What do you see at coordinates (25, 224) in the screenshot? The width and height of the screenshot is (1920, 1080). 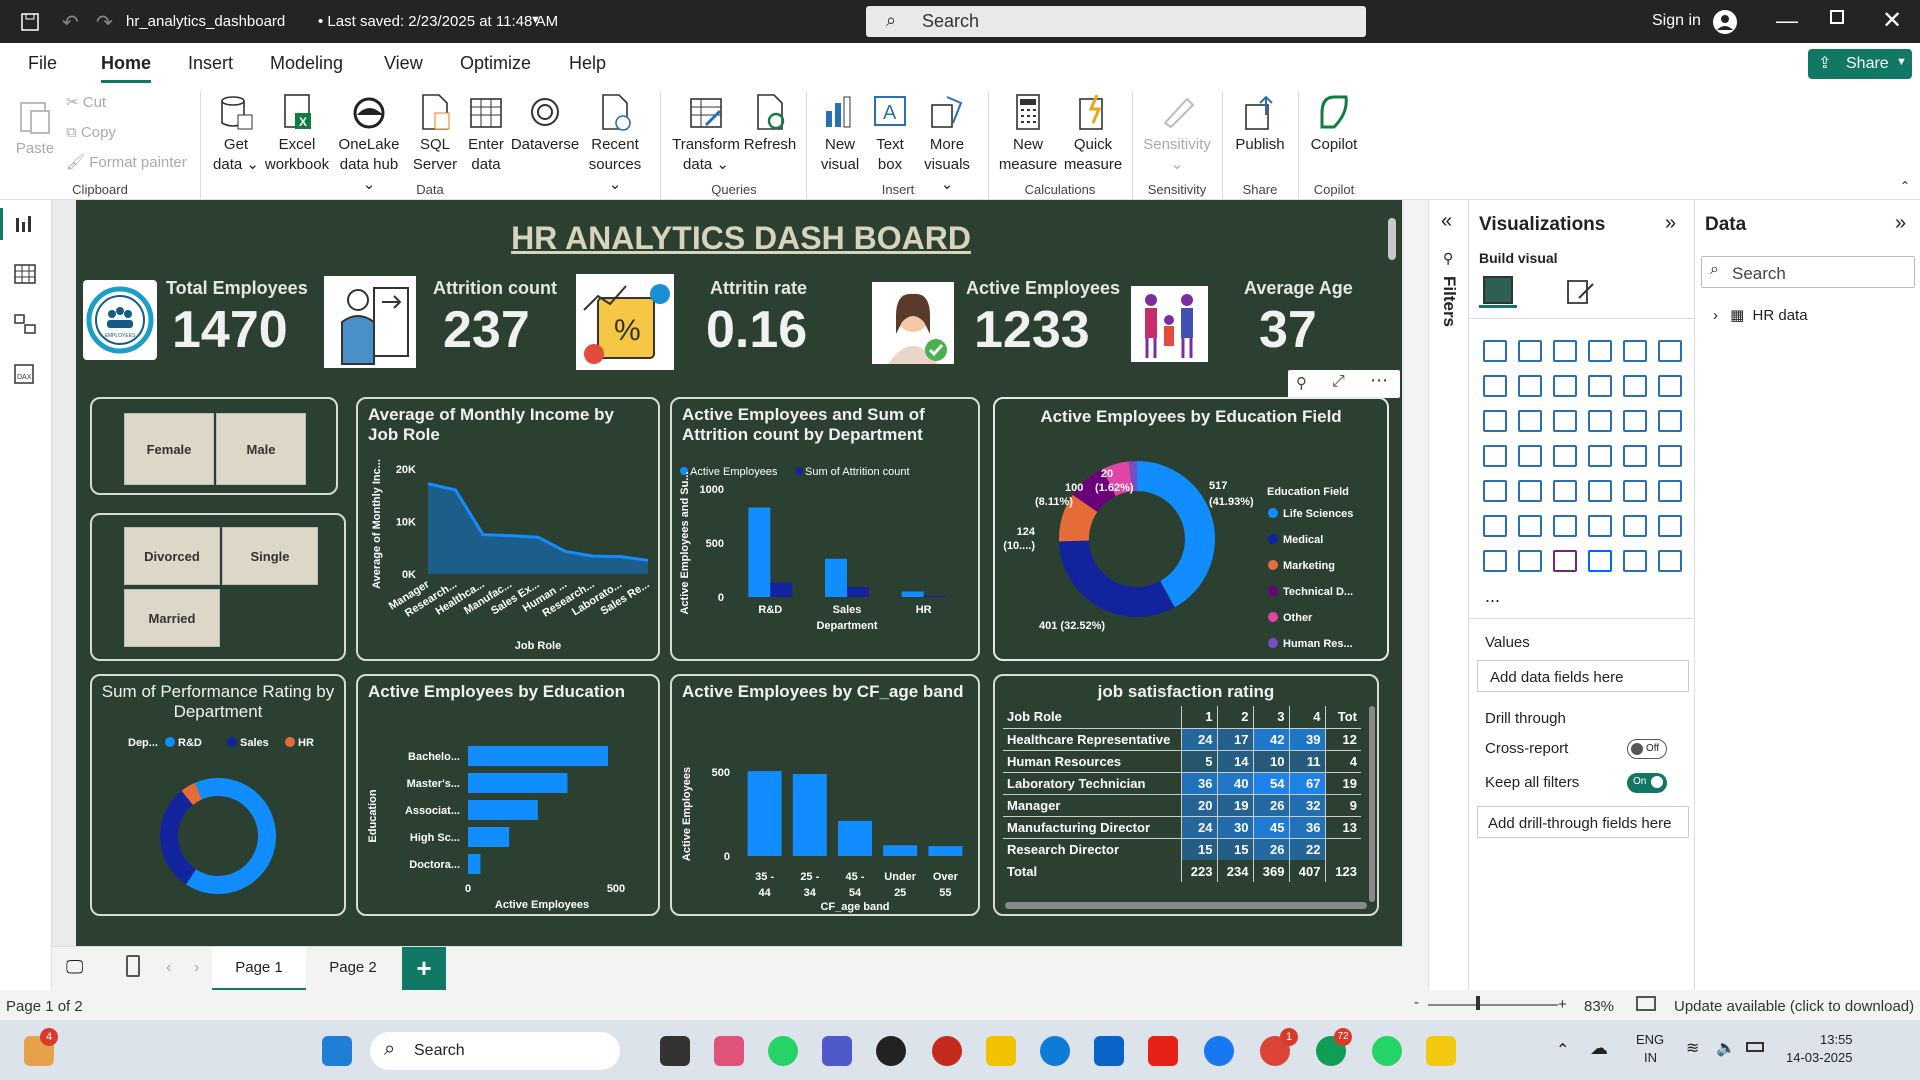 I see `report-view-icon` at bounding box center [25, 224].